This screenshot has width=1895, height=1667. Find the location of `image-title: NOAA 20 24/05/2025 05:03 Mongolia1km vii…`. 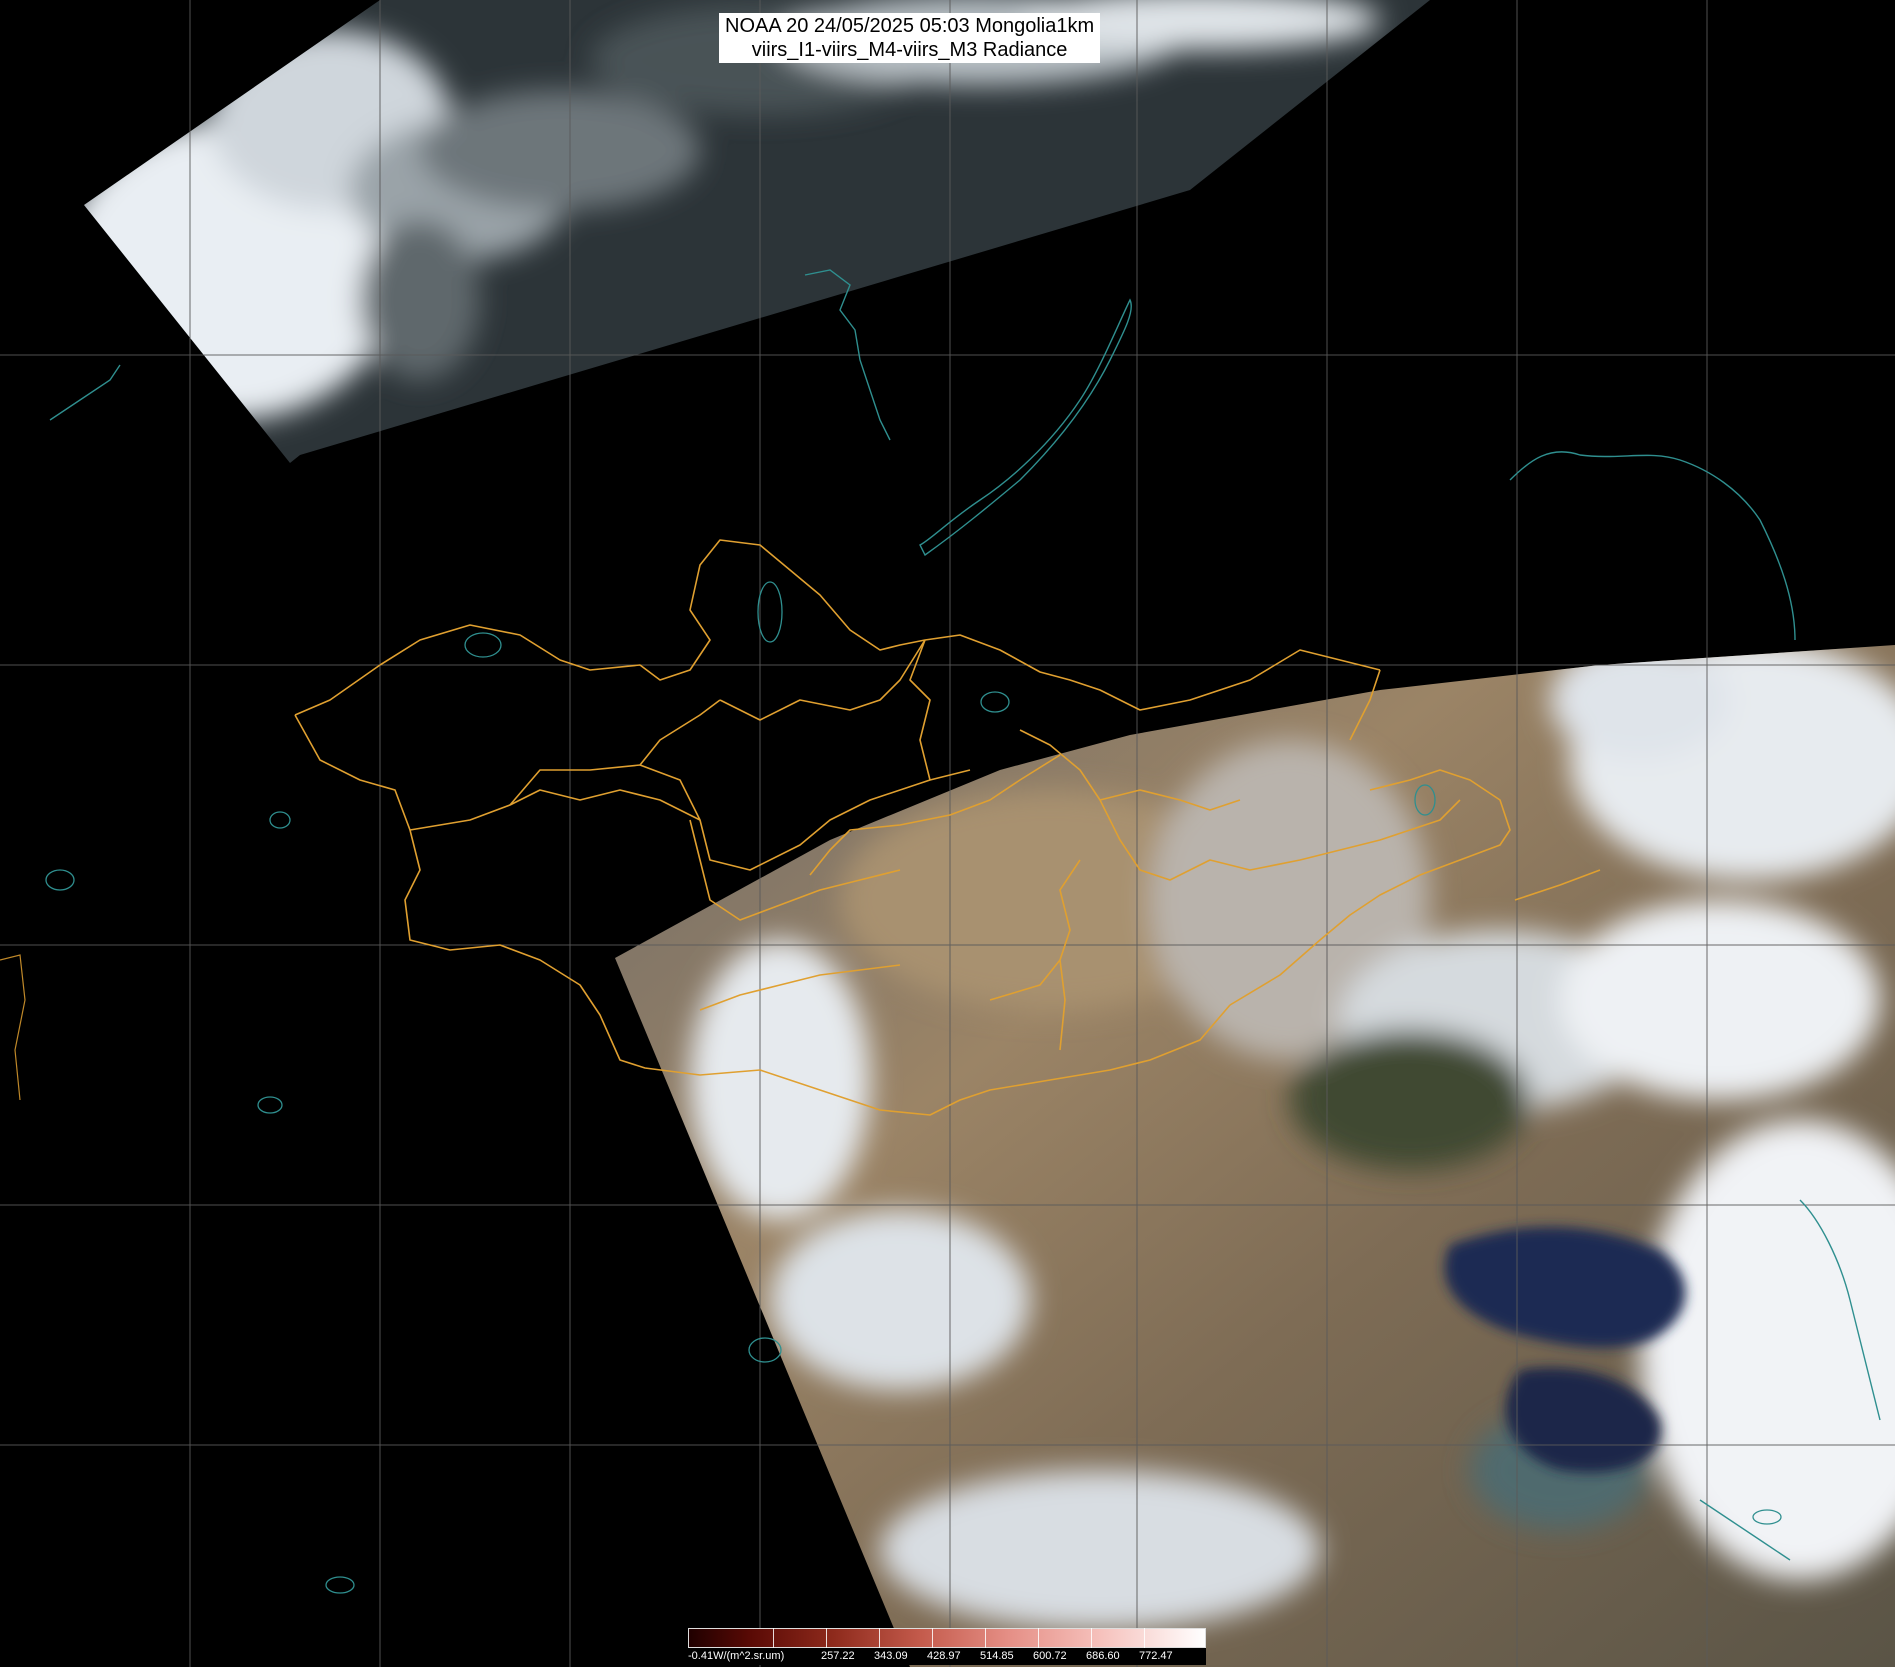

image-title: NOAA 20 24/05/2025 05:03 Mongolia1km vii… is located at coordinates (910, 38).